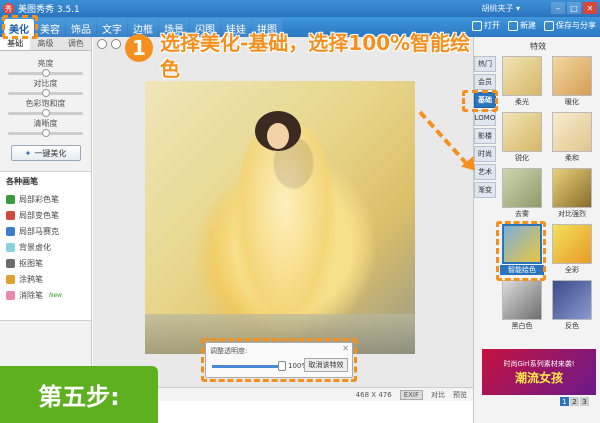 This screenshot has height=423, width=600. Describe the element at coordinates (102, 44) in the screenshot. I see `zoom-out-icon` at that location.